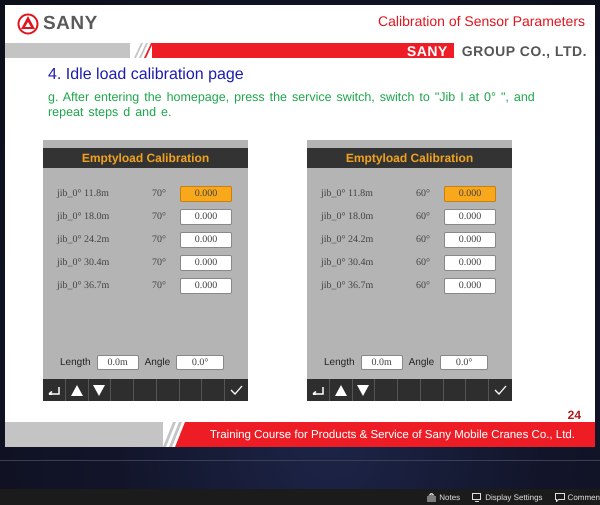 The height and width of the screenshot is (505, 600). I want to click on logo-icon, so click(28, 24).